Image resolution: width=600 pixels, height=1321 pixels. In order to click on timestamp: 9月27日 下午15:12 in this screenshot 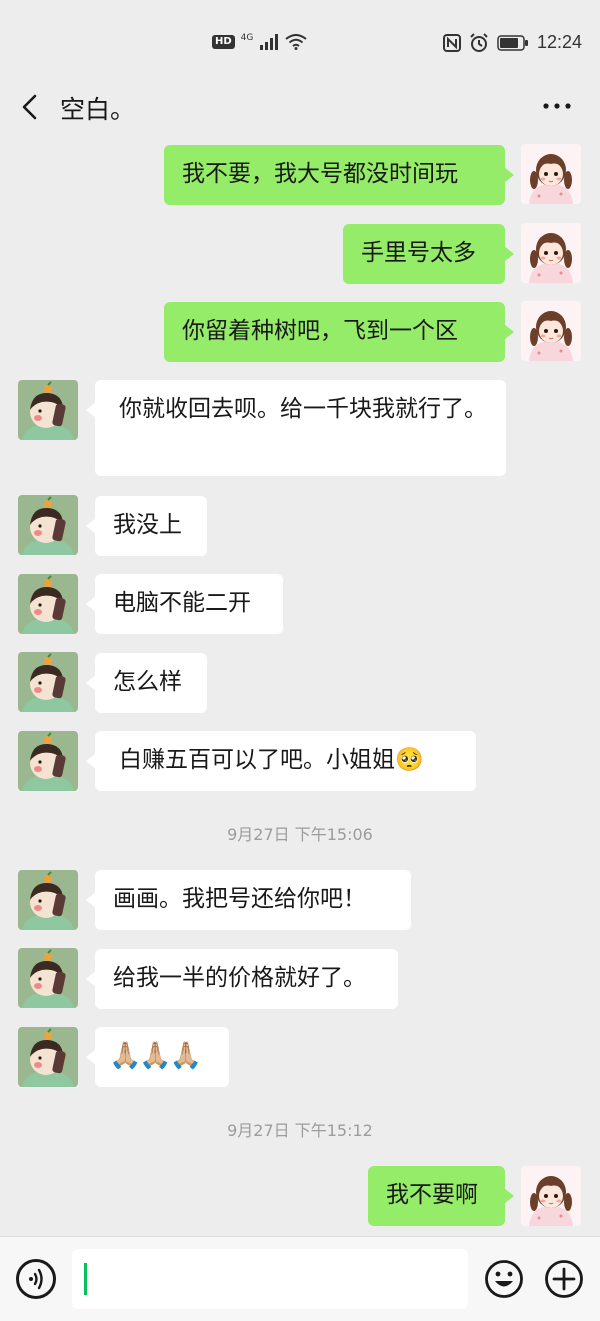, I will do `click(300, 1130)`.